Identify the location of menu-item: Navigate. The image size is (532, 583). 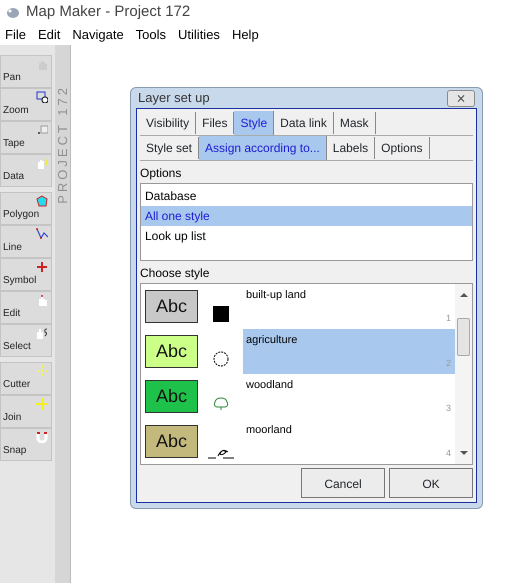
(98, 35).